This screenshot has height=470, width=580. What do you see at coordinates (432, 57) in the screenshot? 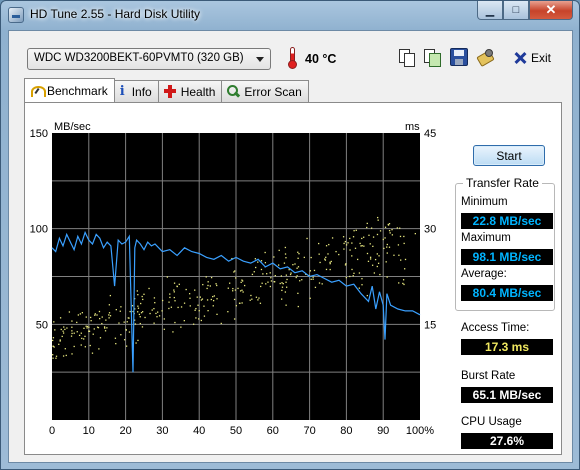
I see `copy-all-icon` at bounding box center [432, 57].